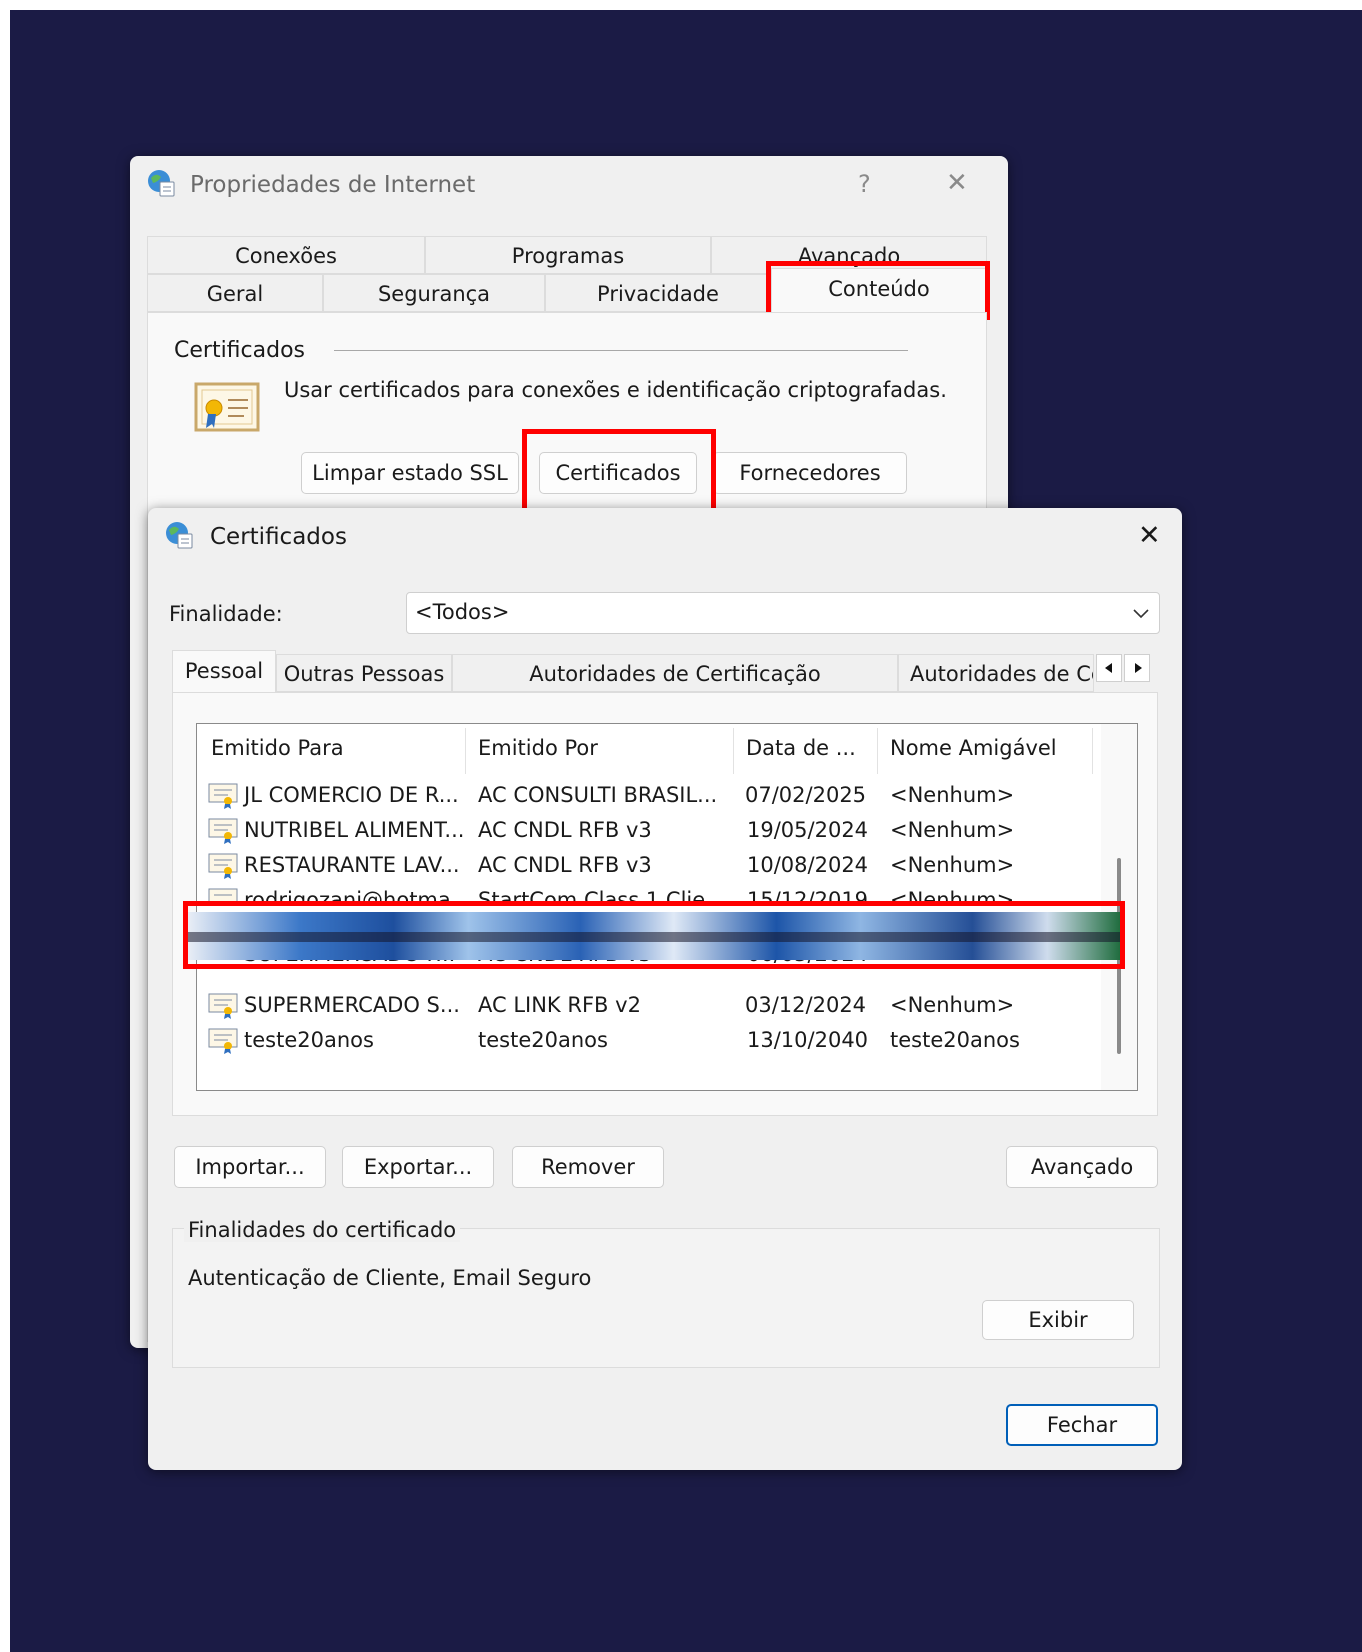  I want to click on help-button: ?, so click(864, 184).